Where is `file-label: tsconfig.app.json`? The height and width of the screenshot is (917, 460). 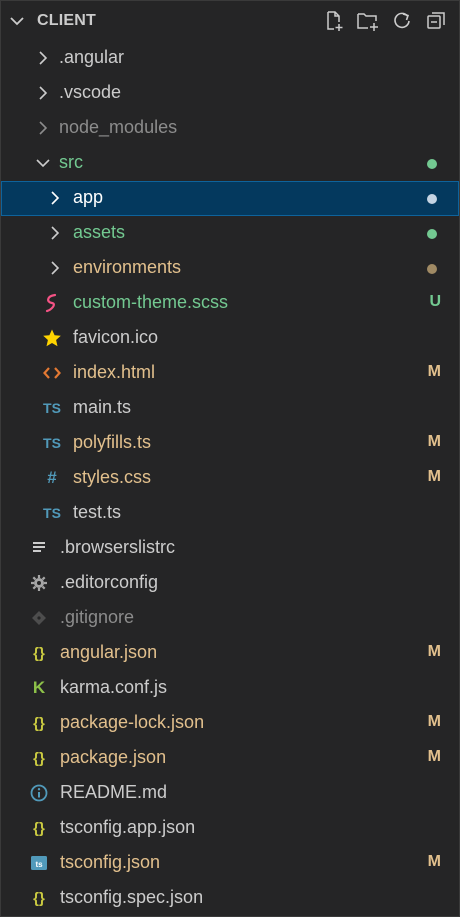
file-label: tsconfig.app.json is located at coordinates (128, 827).